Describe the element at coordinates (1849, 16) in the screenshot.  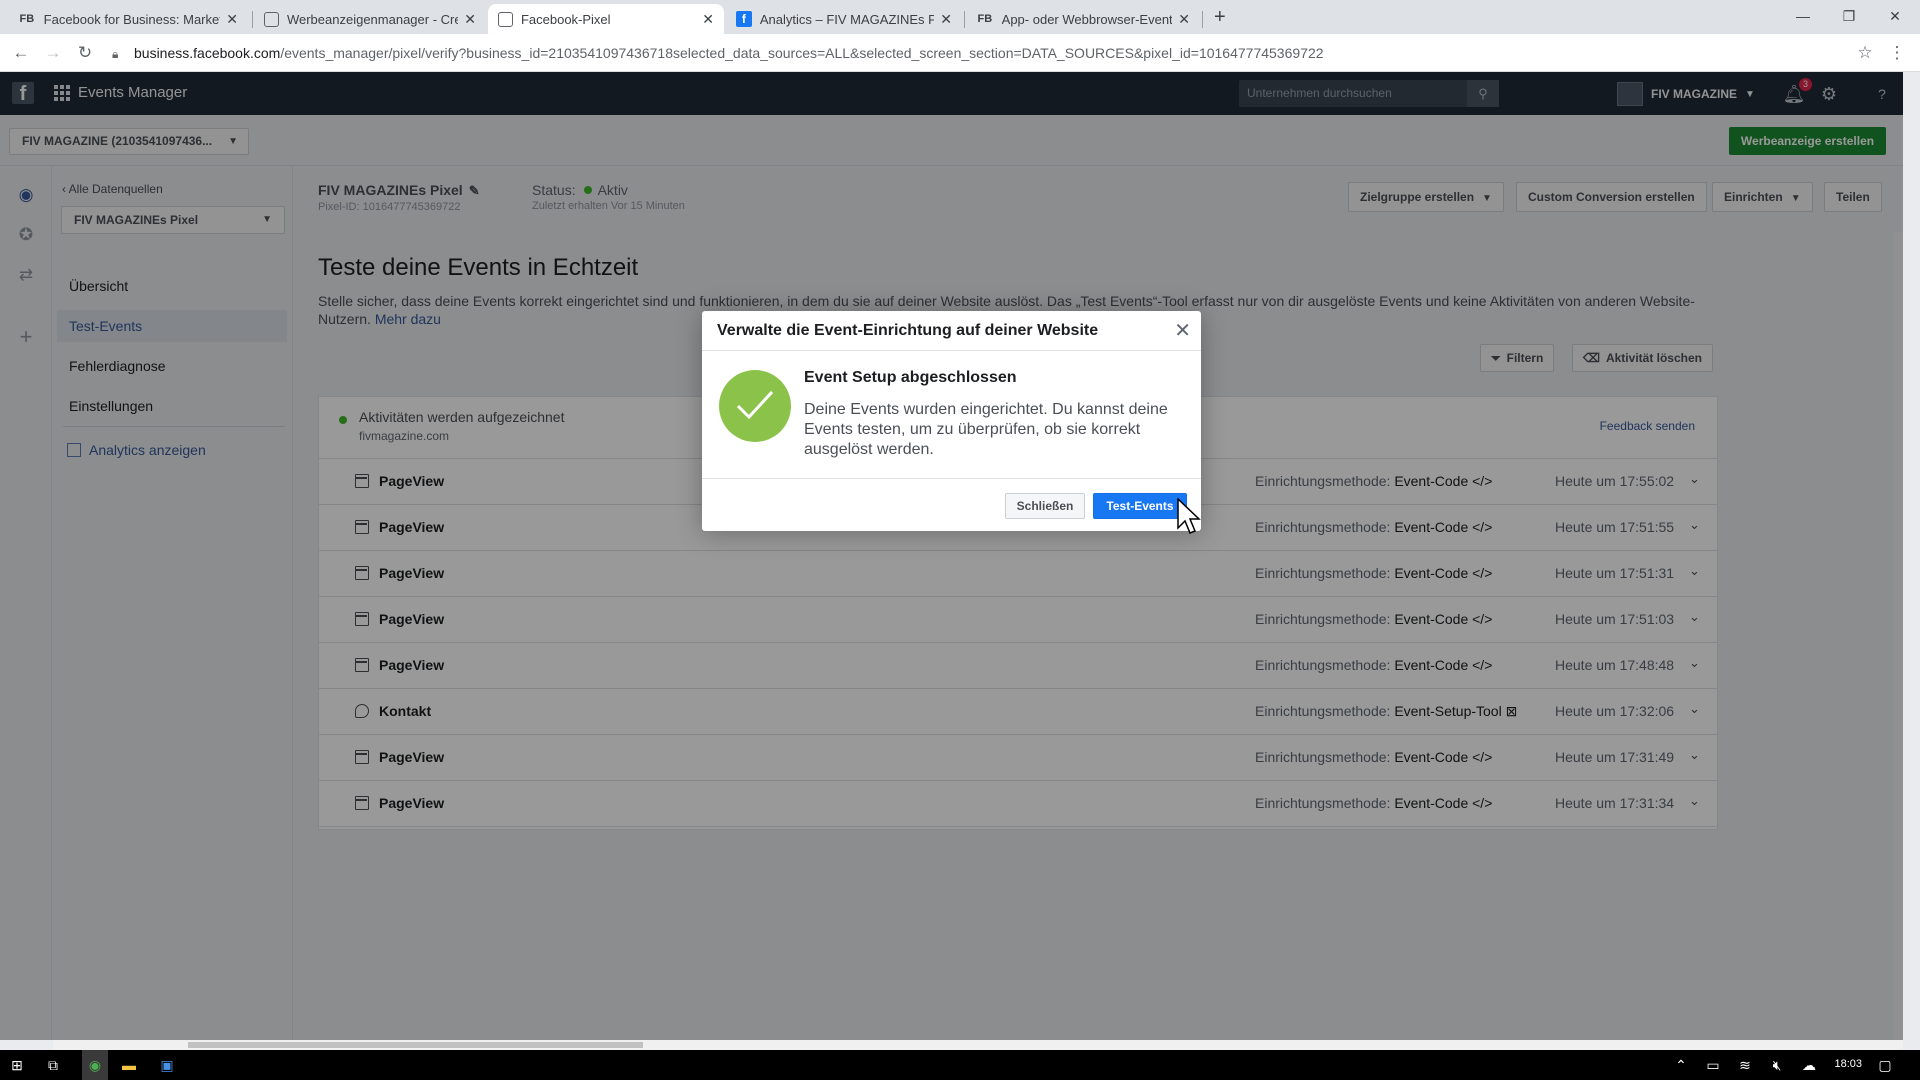
I see `restore-icon: ❐` at that location.